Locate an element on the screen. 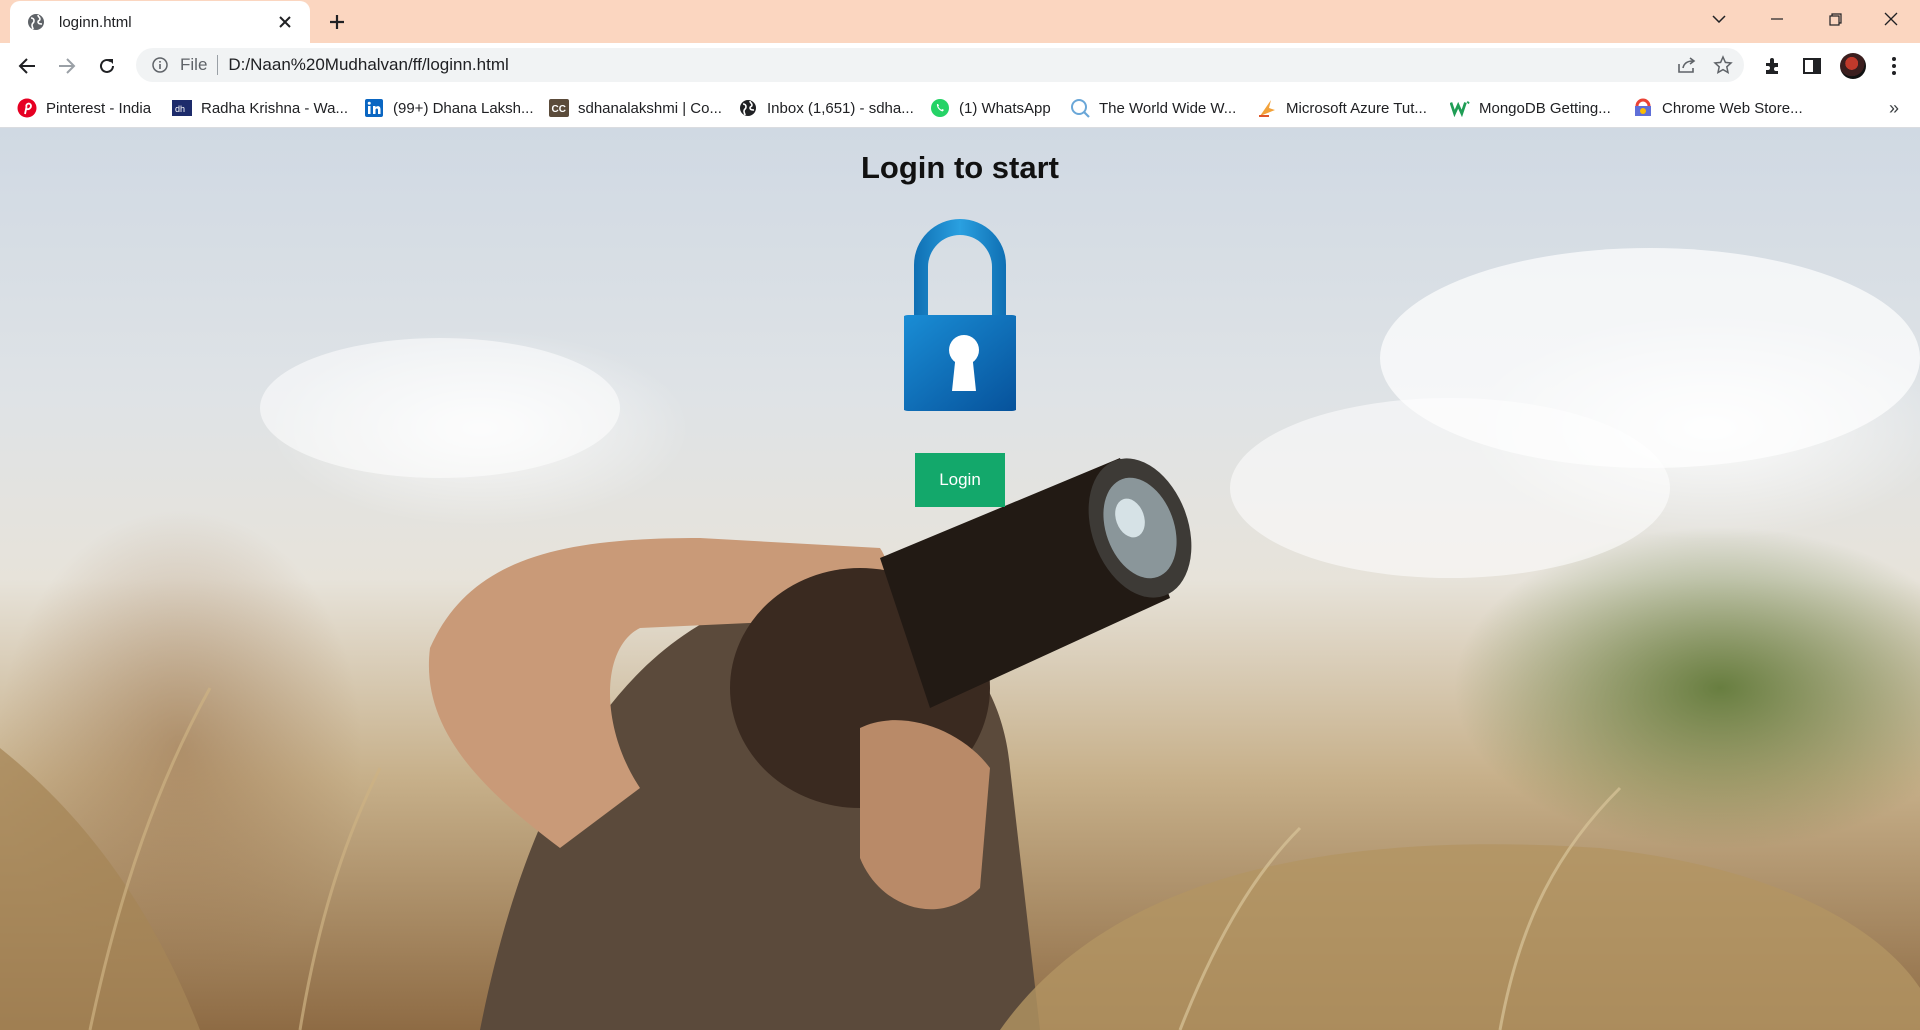 This screenshot has width=1920, height=1030. cc-icon: CC is located at coordinates (559, 108).